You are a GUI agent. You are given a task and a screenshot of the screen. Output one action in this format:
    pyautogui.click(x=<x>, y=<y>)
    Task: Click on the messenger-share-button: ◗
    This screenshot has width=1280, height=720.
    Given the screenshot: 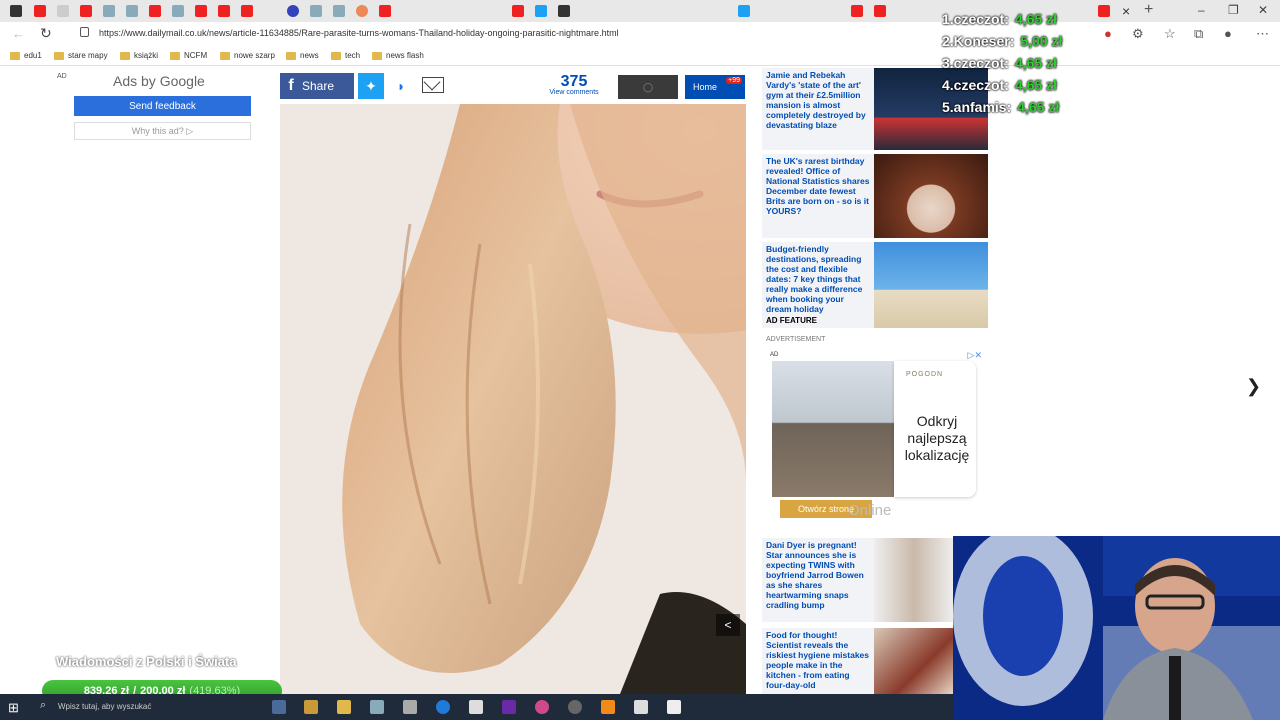 What is the action you would take?
    pyautogui.click(x=401, y=86)
    